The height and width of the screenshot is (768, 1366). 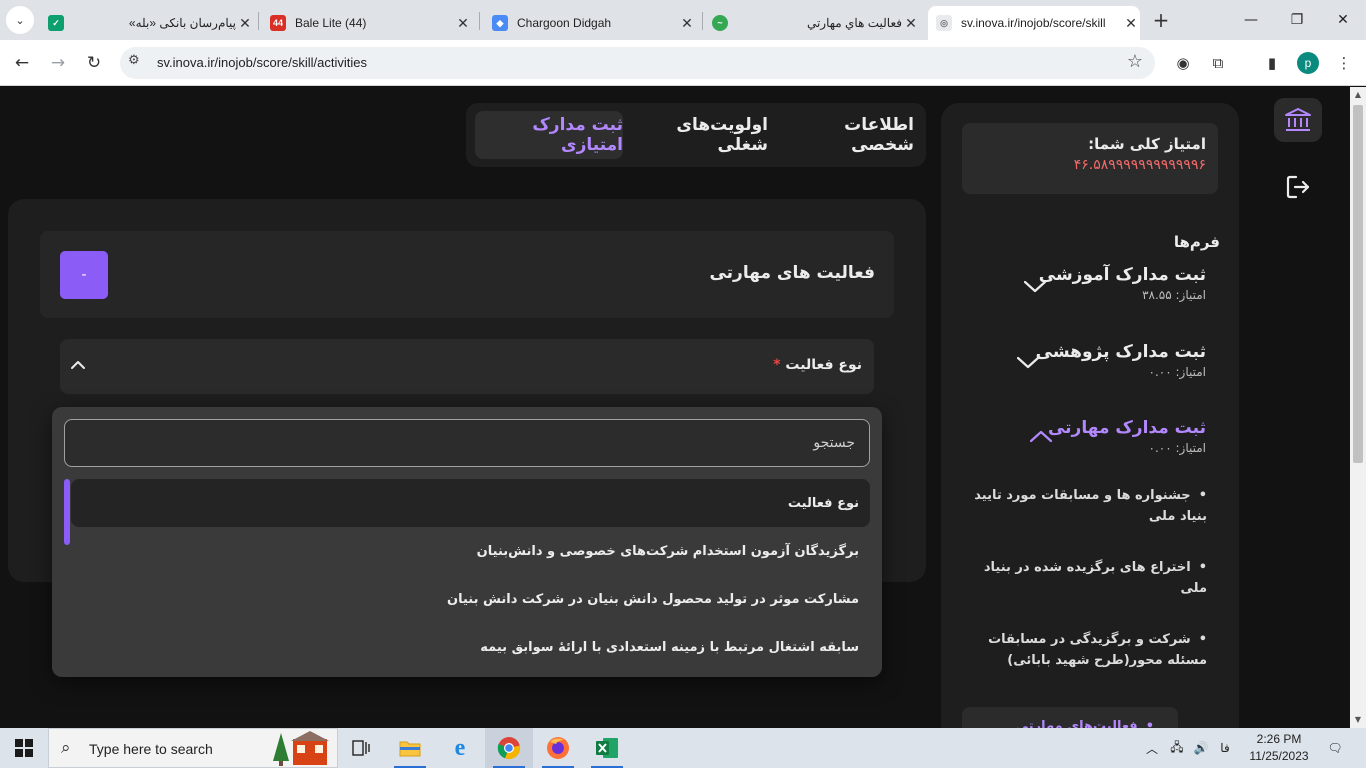 What do you see at coordinates (549, 135) in the screenshot?
I see `tab-score-documents: ثبت مدارک امتیازی` at bounding box center [549, 135].